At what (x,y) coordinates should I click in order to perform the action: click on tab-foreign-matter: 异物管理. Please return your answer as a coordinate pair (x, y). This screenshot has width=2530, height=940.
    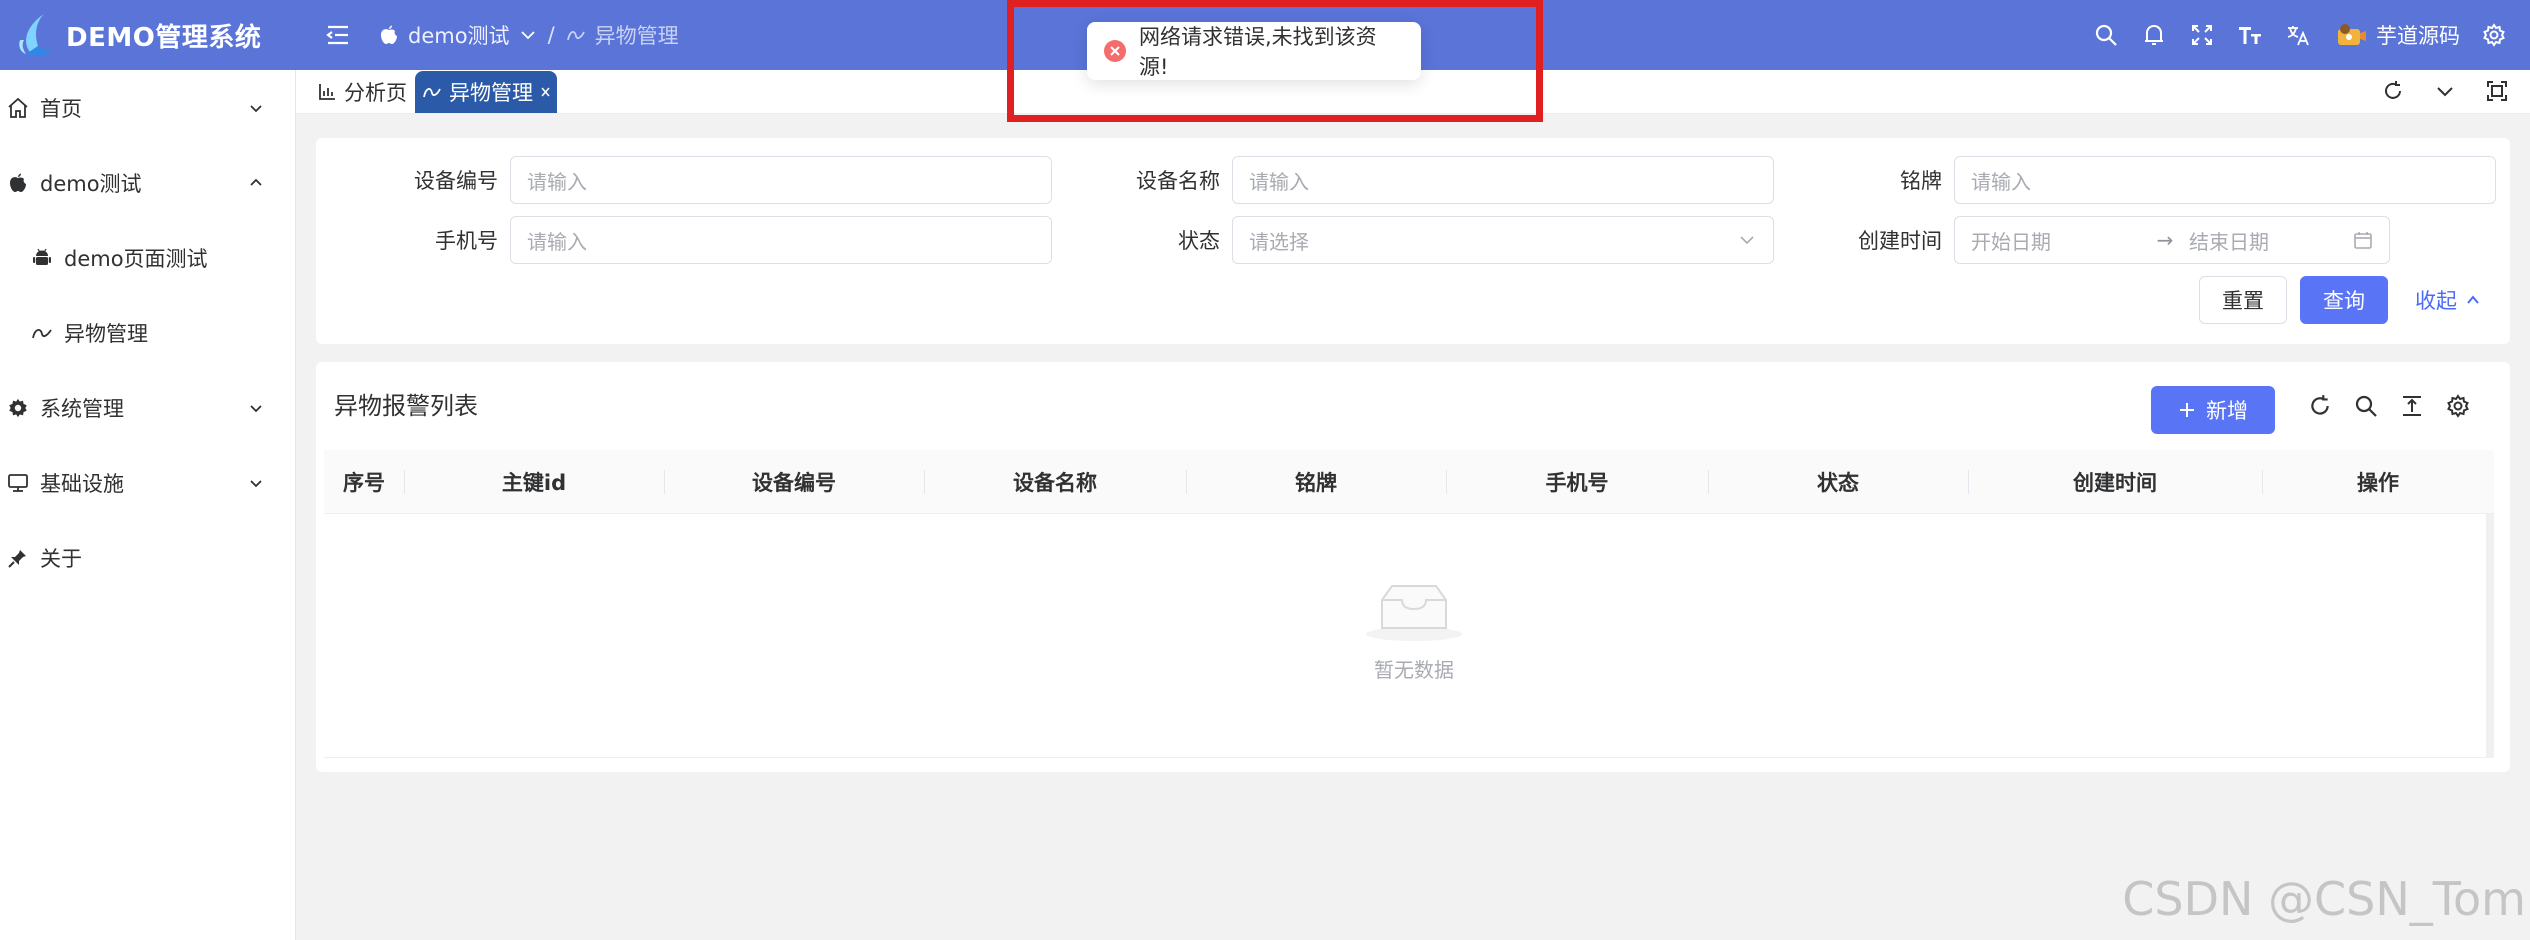
    Looking at the image, I should click on (486, 92).